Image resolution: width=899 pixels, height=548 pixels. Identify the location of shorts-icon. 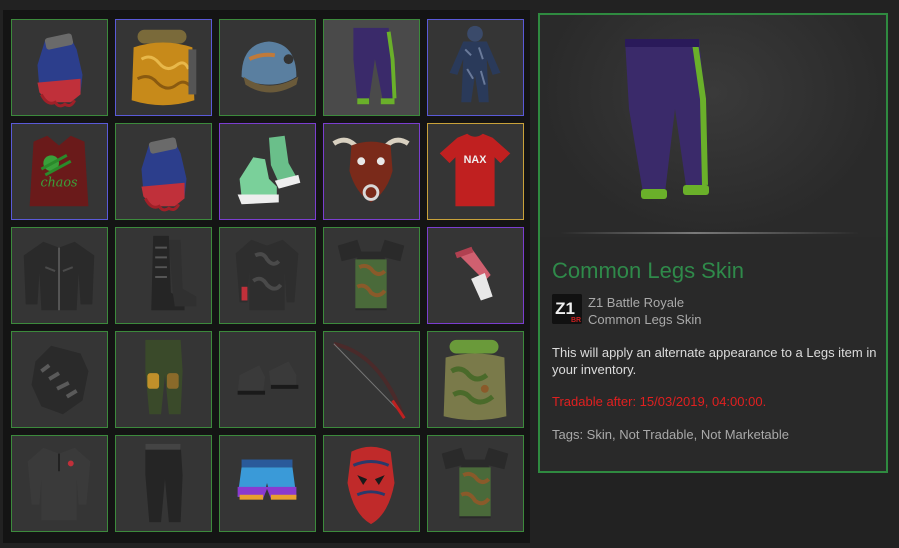
(267, 479).